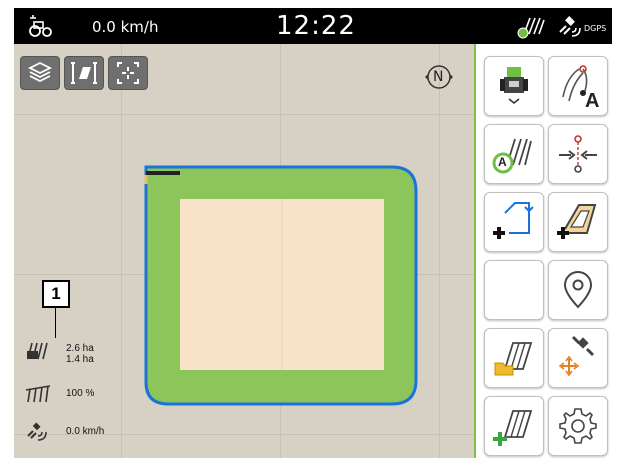 This screenshot has height=460, width=620. What do you see at coordinates (40, 26) in the screenshot?
I see `tractor-icon` at bounding box center [40, 26].